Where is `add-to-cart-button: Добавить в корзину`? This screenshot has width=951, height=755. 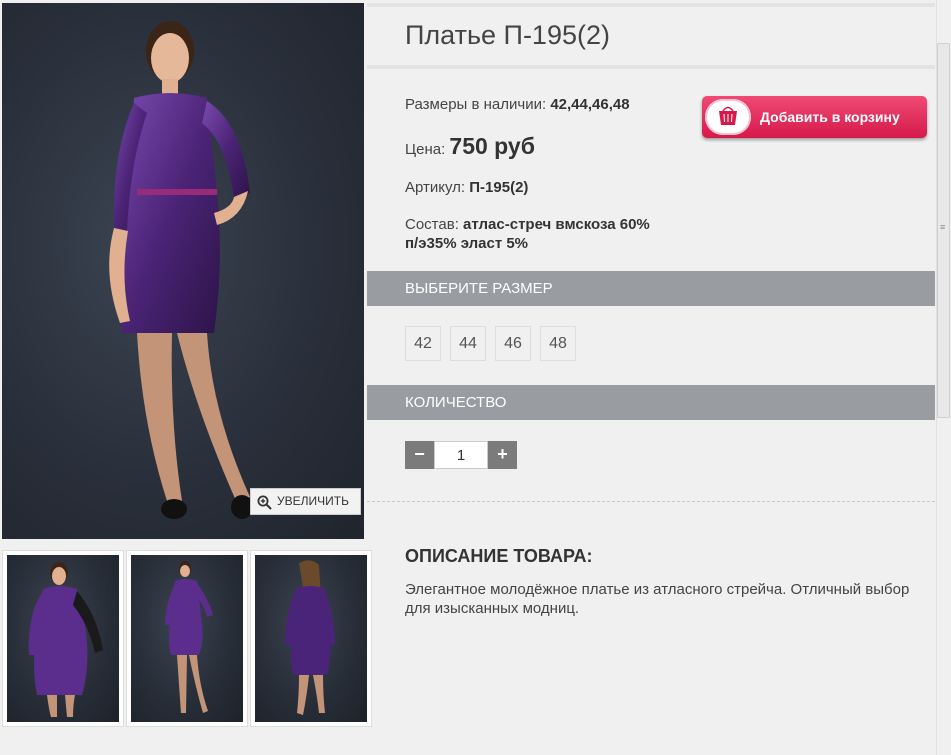
add-to-cart-button: Добавить в корзину is located at coordinates (814, 117).